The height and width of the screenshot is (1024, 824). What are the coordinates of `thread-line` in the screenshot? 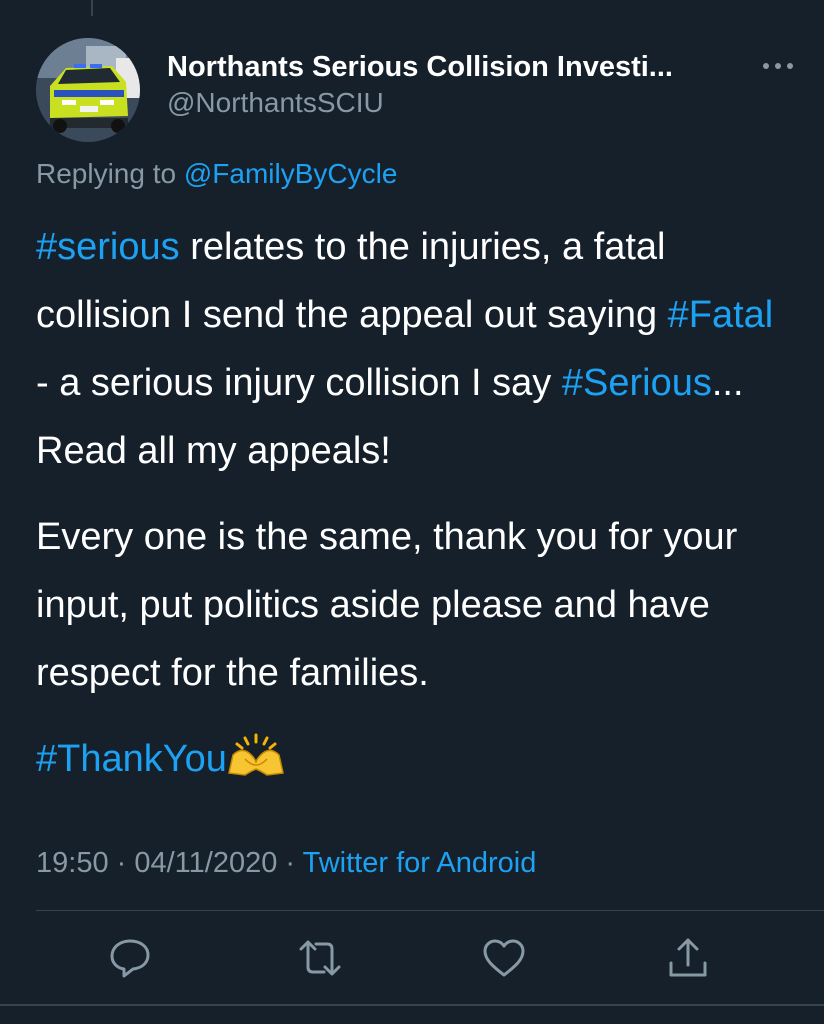 It's located at (92, 8).